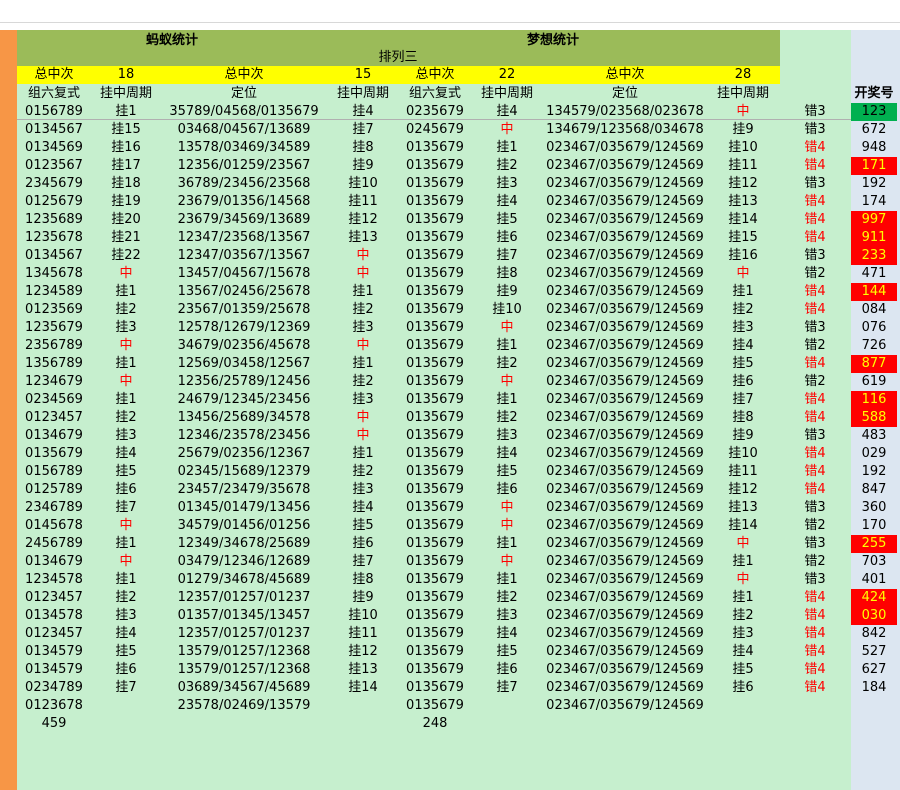 This screenshot has height=790, width=900. I want to click on cell-period-left-2: 挂10, so click(363, 183).